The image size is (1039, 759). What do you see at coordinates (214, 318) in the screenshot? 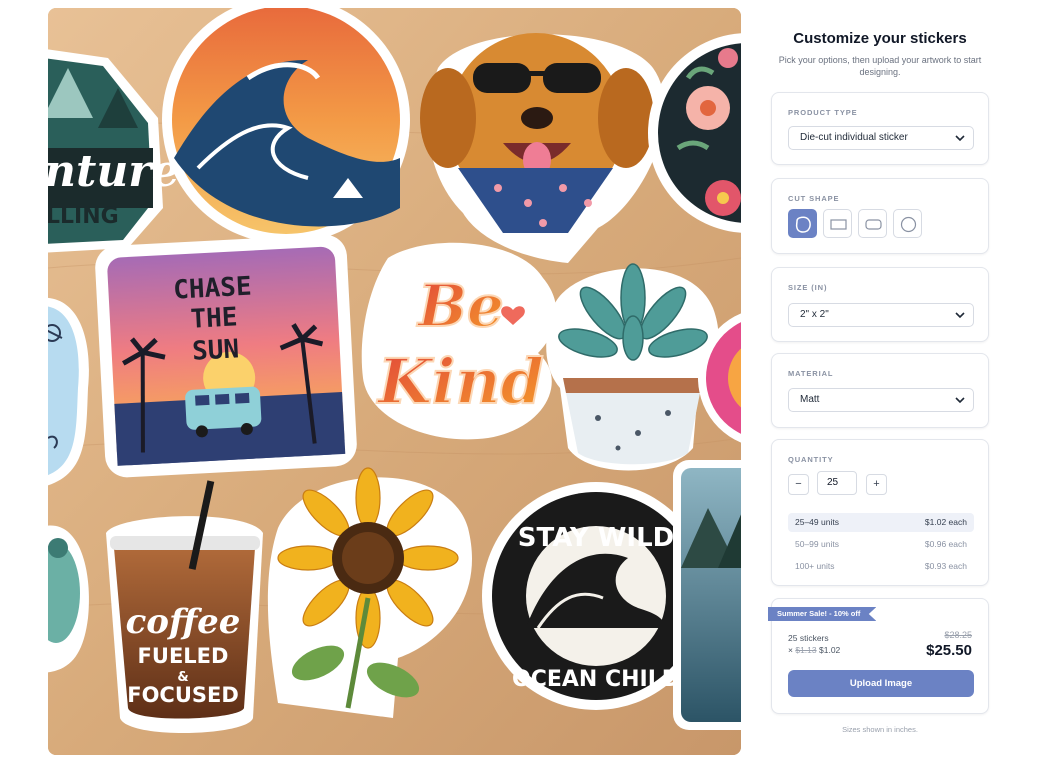
I see `sticker-text-the: THE` at bounding box center [214, 318].